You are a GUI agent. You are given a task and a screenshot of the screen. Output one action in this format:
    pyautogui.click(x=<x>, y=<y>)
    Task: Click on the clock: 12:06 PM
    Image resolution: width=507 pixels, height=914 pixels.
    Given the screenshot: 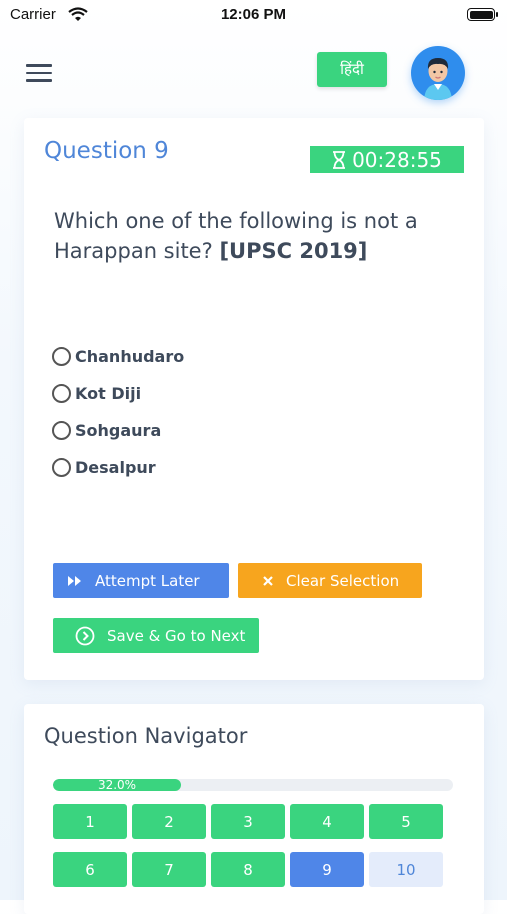 What is the action you would take?
    pyautogui.click(x=253, y=14)
    